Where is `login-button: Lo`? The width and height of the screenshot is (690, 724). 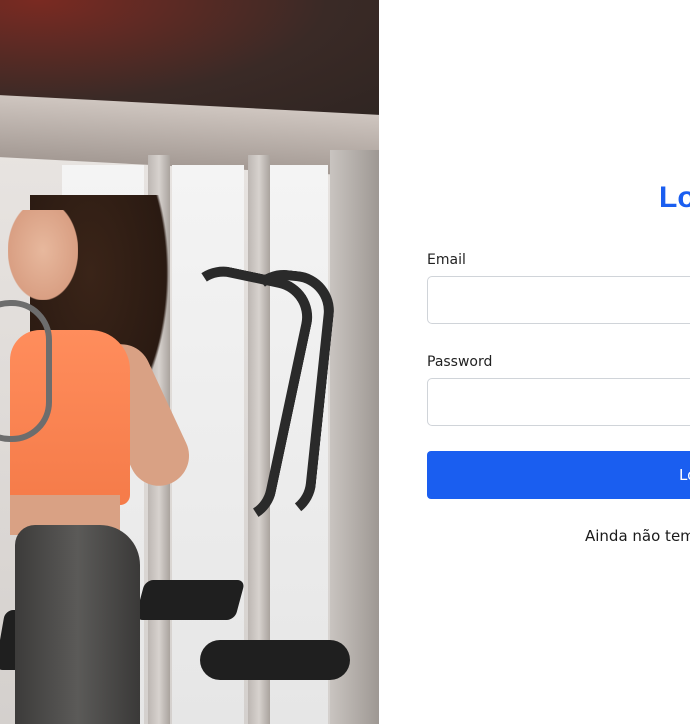 login-button: Lo is located at coordinates (558, 475).